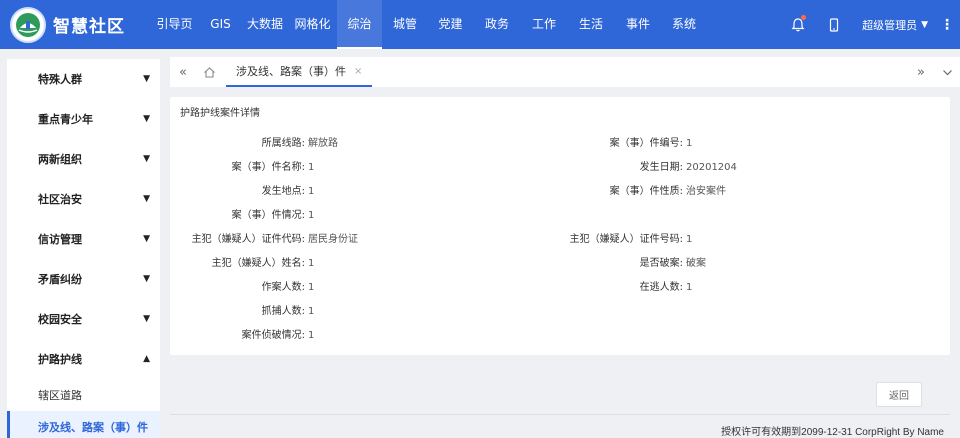 The height and width of the screenshot is (438, 960). I want to click on tab-current: 涉及线、路案（事）件 ×, so click(299, 72).